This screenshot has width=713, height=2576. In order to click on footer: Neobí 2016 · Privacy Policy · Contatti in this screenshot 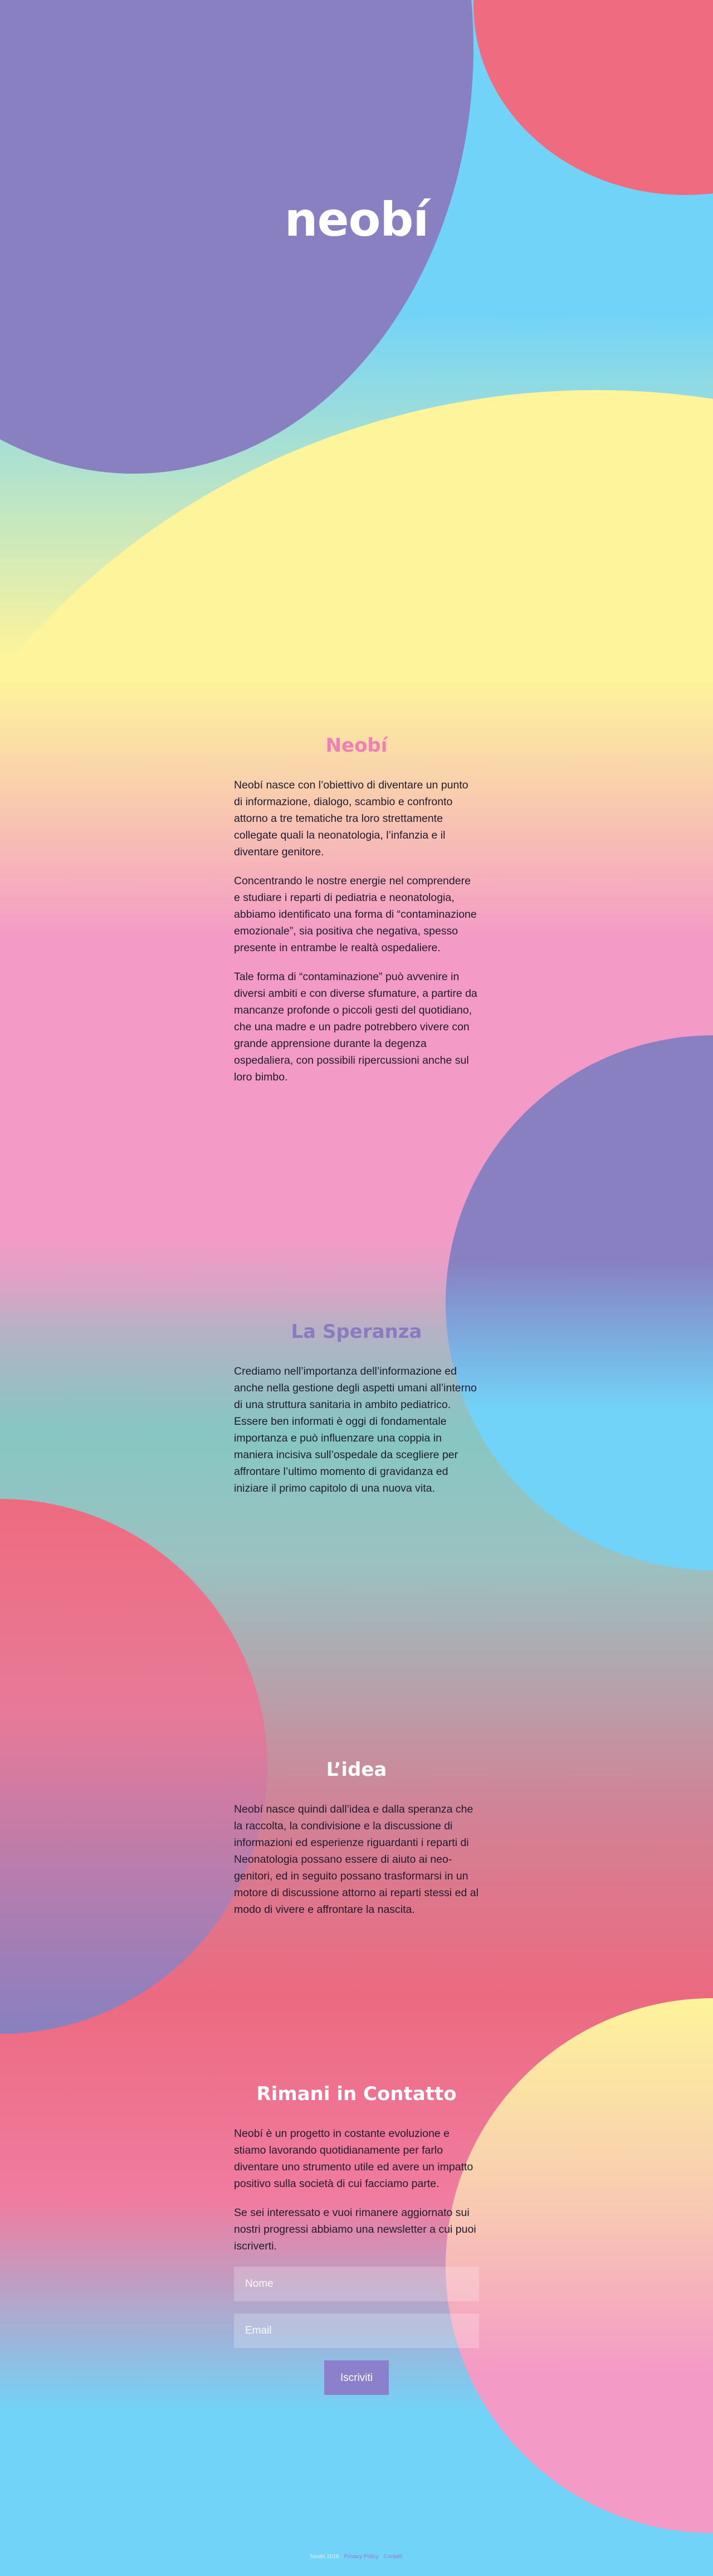, I will do `click(356, 2557)`.